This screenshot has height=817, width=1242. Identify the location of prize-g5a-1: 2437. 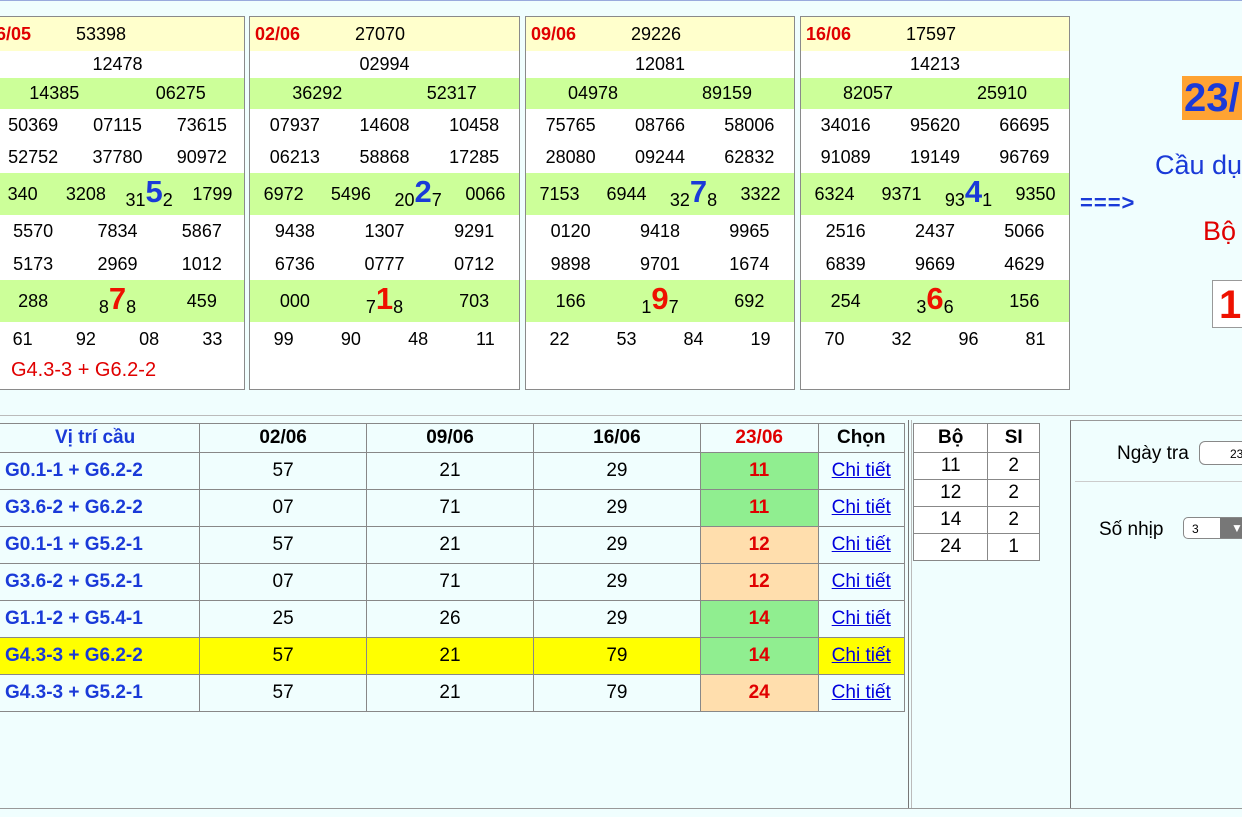
(935, 231).